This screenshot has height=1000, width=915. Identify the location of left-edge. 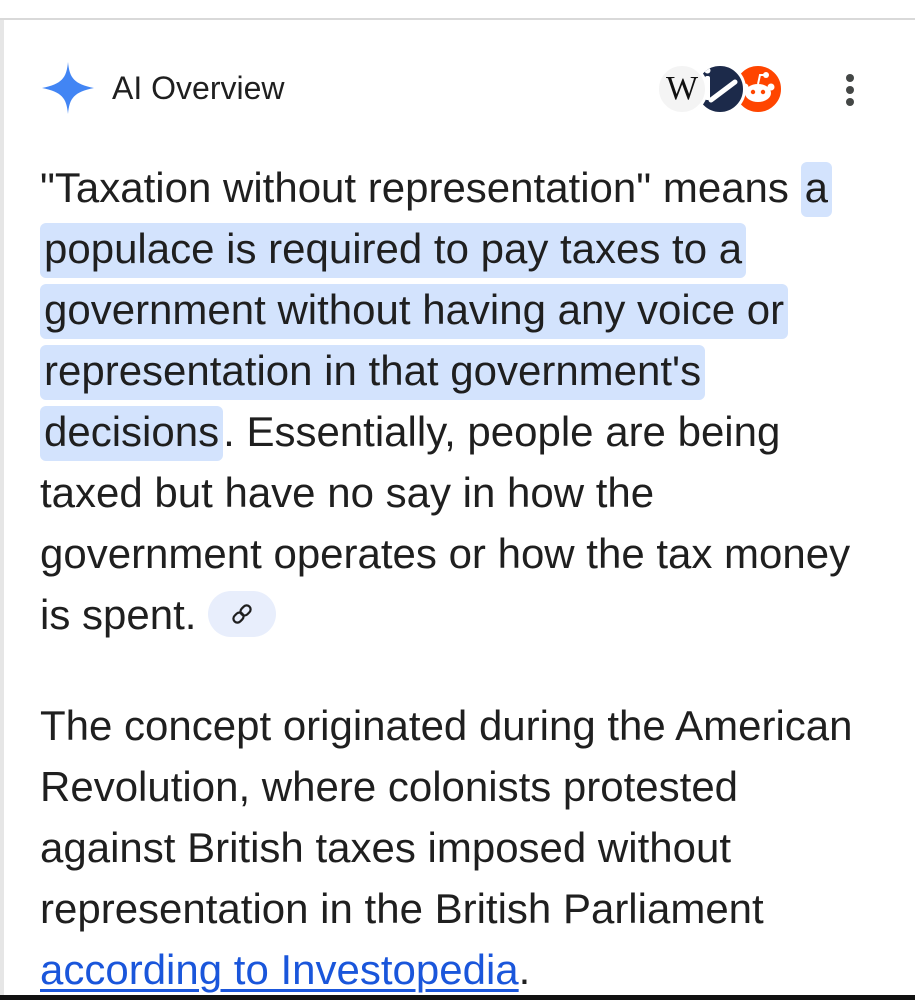
(2, 510).